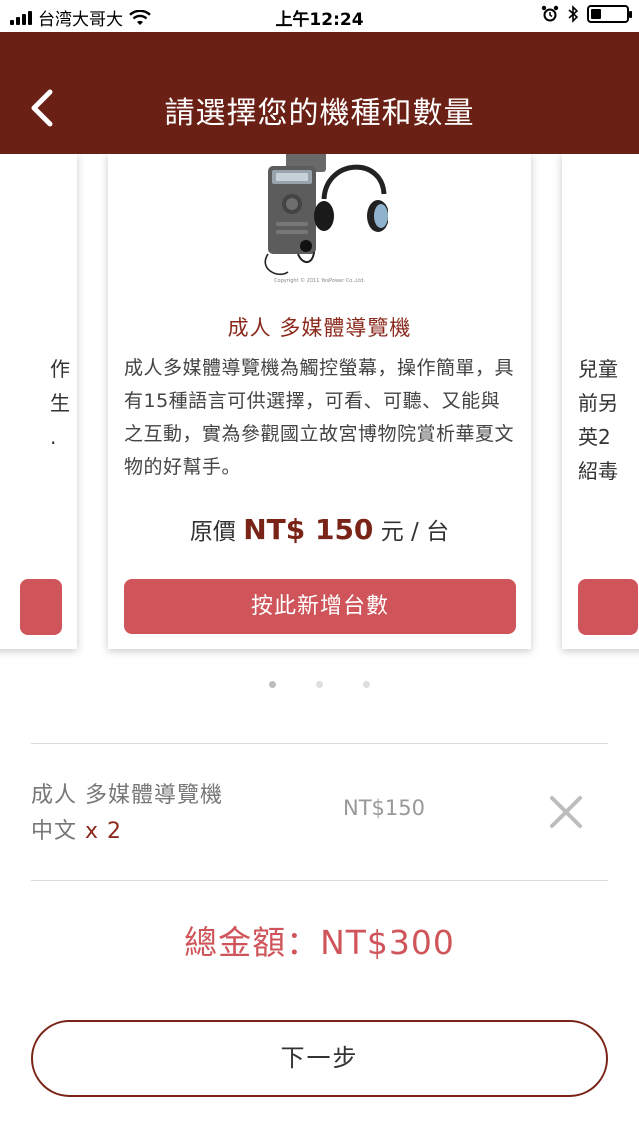 The image size is (639, 1136). I want to click on next-card-line: 紹毒, so click(598, 471).